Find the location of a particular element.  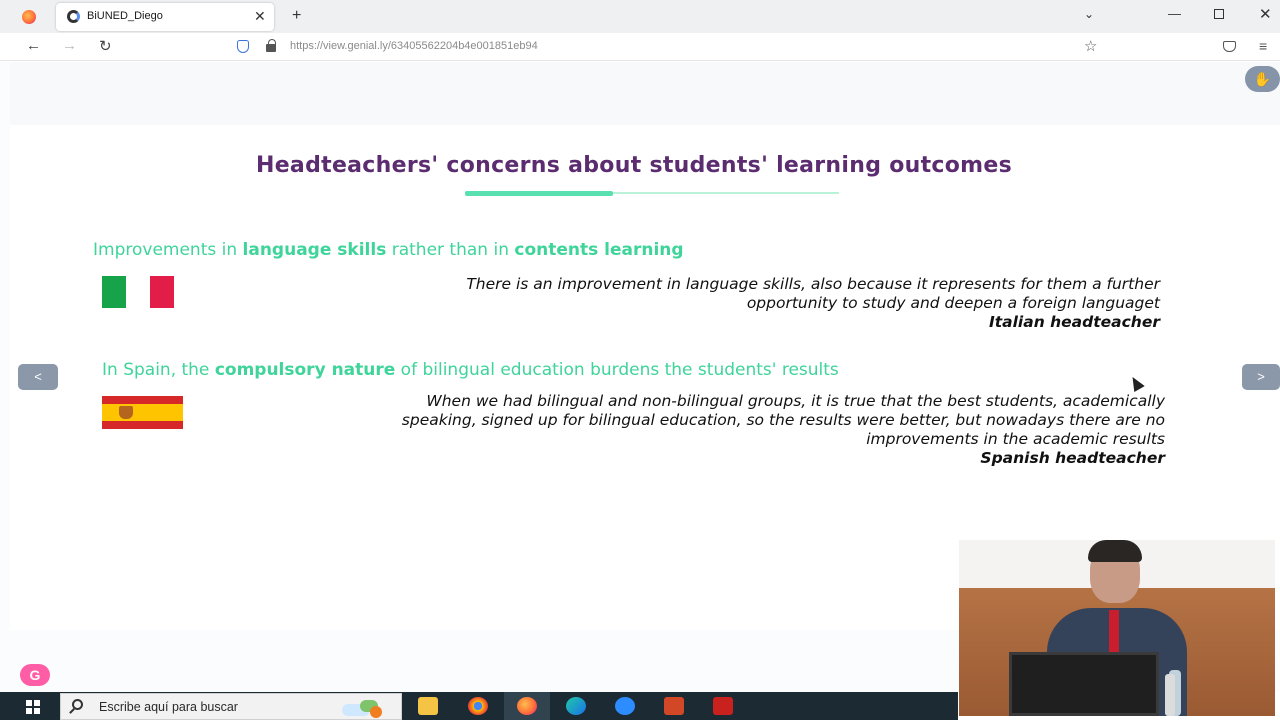

search-icon is located at coordinates (77, 704).